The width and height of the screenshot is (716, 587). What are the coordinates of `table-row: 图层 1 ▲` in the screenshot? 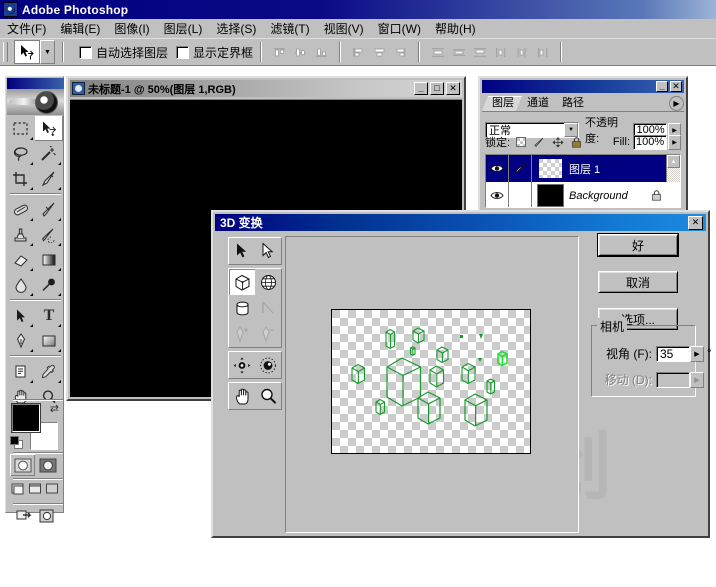 It's located at (583, 168).